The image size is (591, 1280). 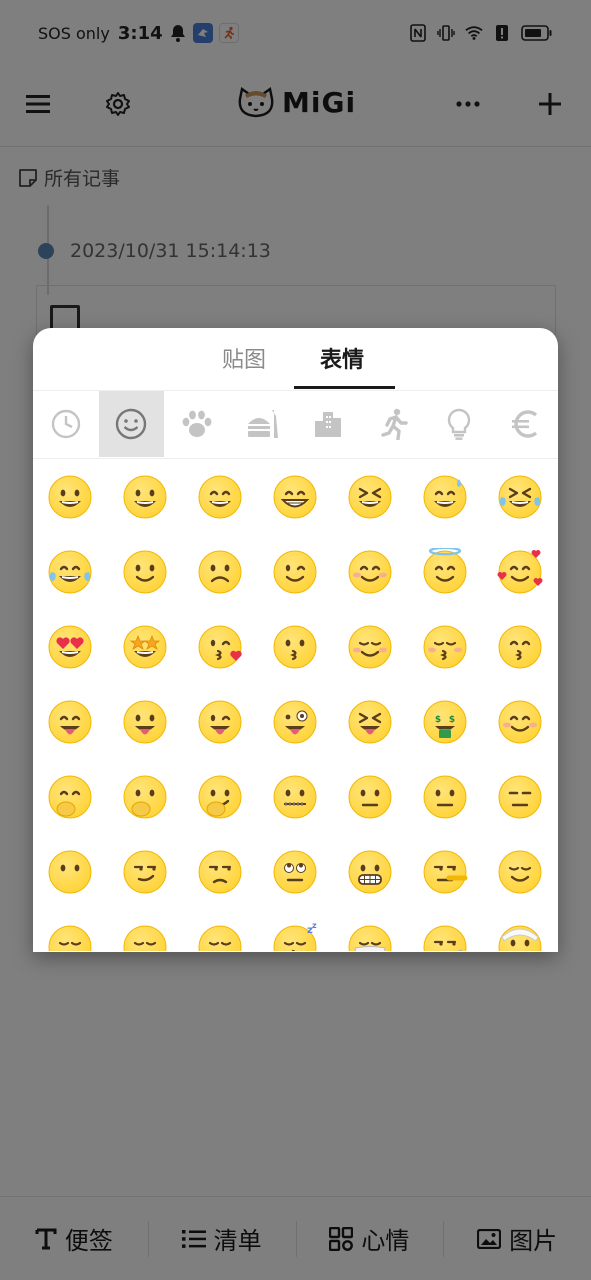 I want to click on emoji-grinning, so click(x=70, y=497).